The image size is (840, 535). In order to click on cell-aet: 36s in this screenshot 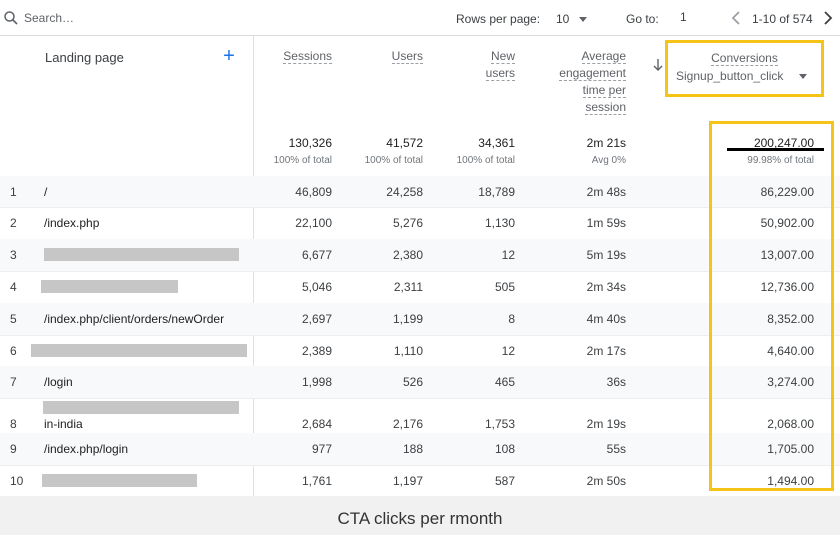, I will do `click(616, 382)`.